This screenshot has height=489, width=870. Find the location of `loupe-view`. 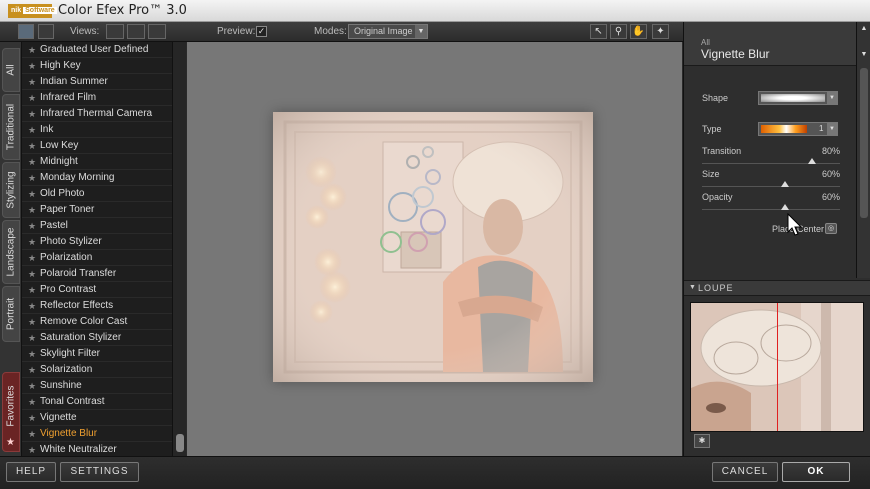

loupe-view is located at coordinates (777, 367).